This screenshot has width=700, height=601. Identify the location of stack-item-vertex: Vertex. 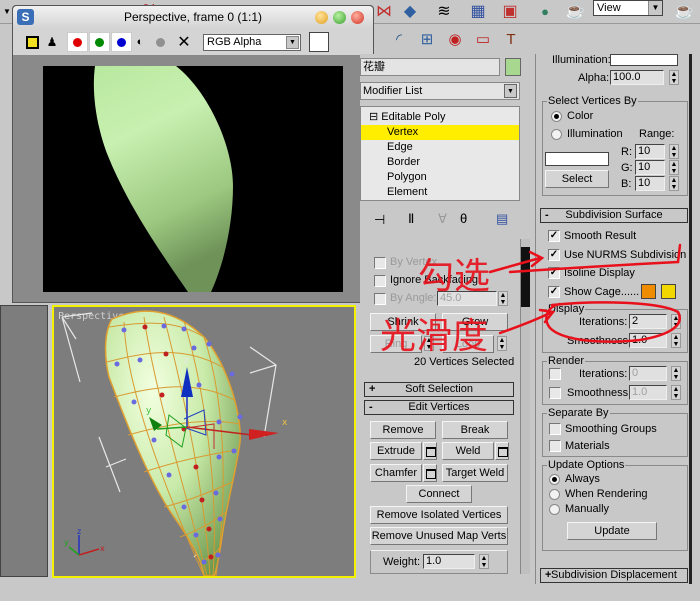
(440, 132).